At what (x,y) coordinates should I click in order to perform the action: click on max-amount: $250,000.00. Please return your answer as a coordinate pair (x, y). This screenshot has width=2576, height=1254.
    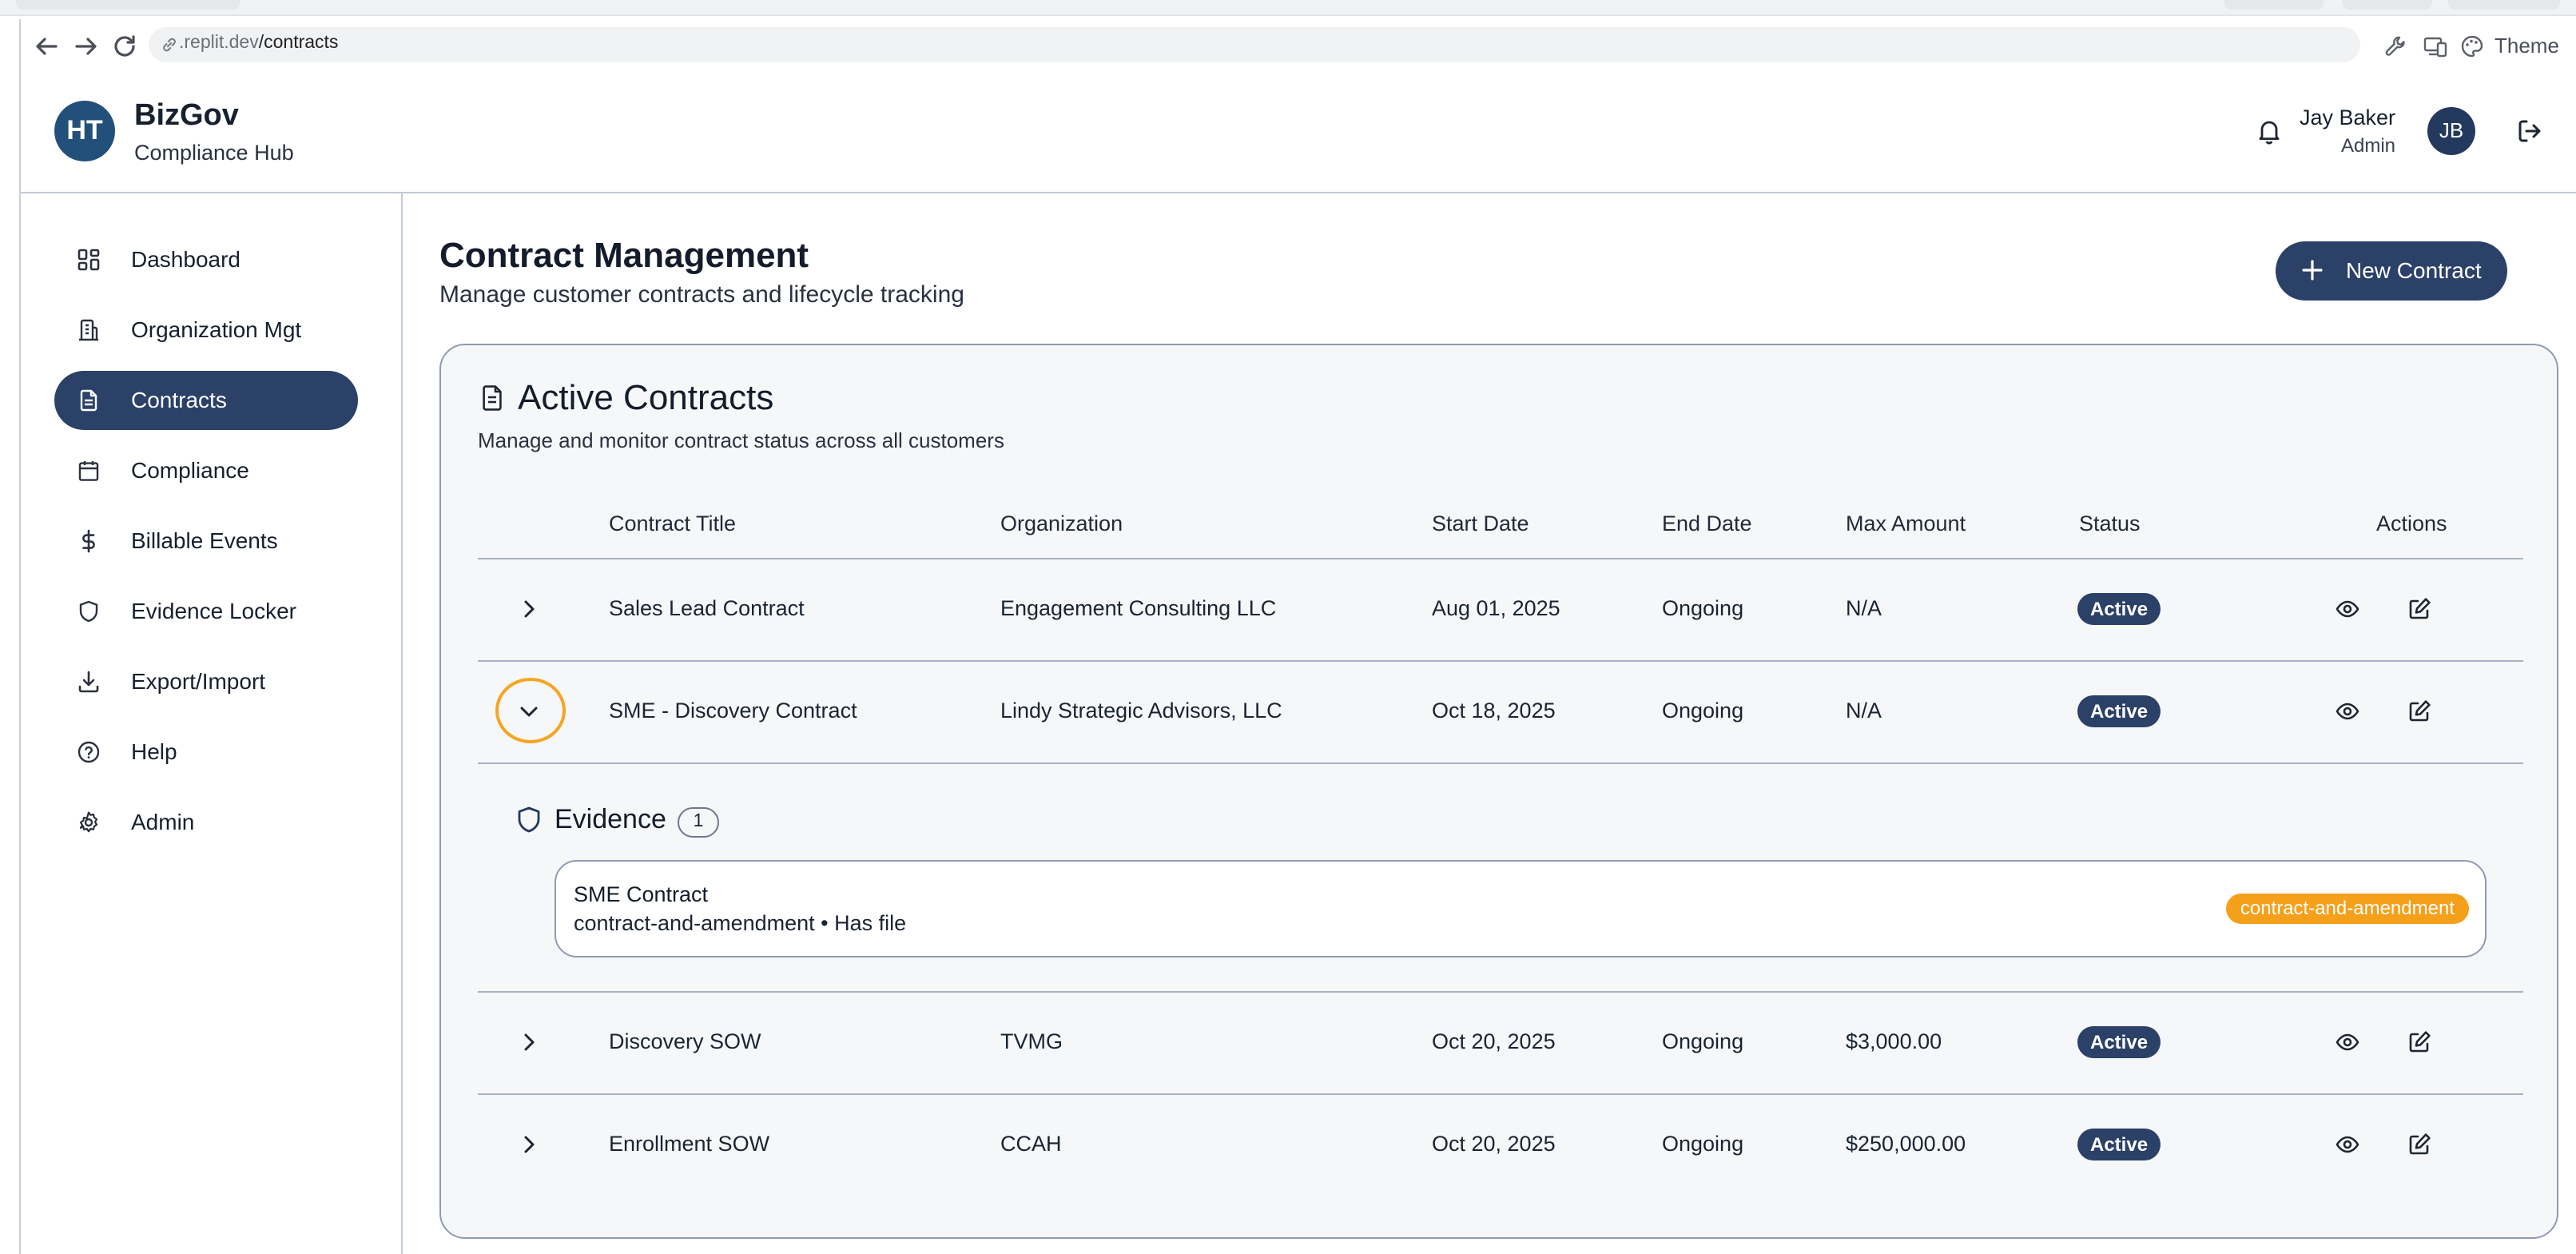
    Looking at the image, I should click on (1906, 1144).